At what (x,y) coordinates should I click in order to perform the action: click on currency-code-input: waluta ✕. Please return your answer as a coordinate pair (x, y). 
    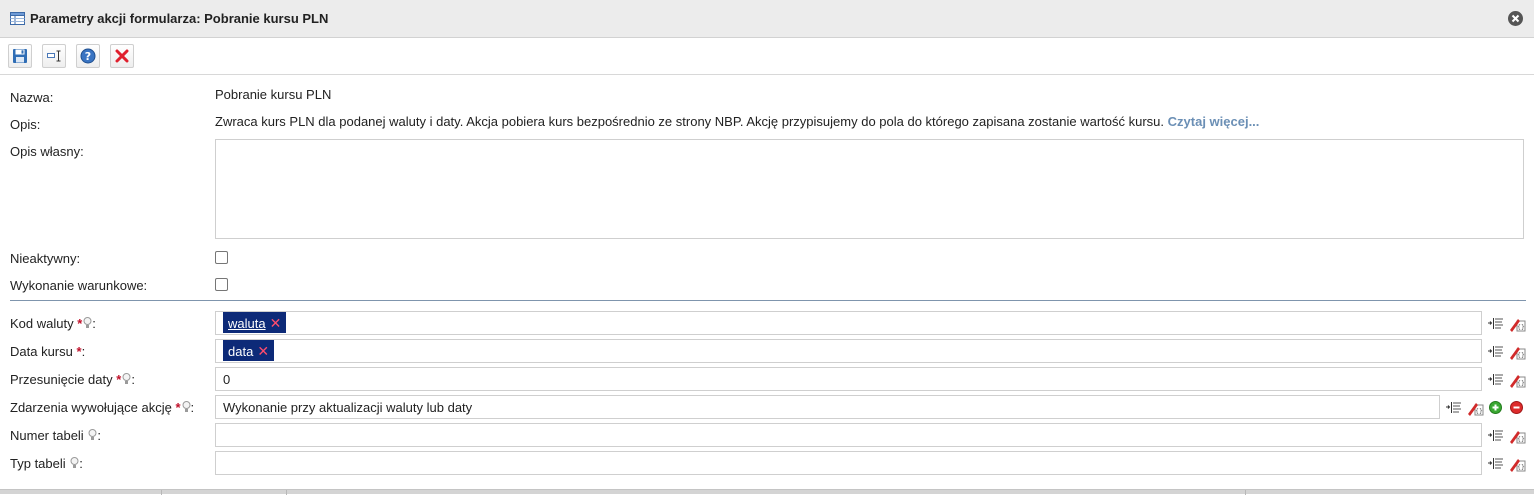
    Looking at the image, I should click on (848, 323).